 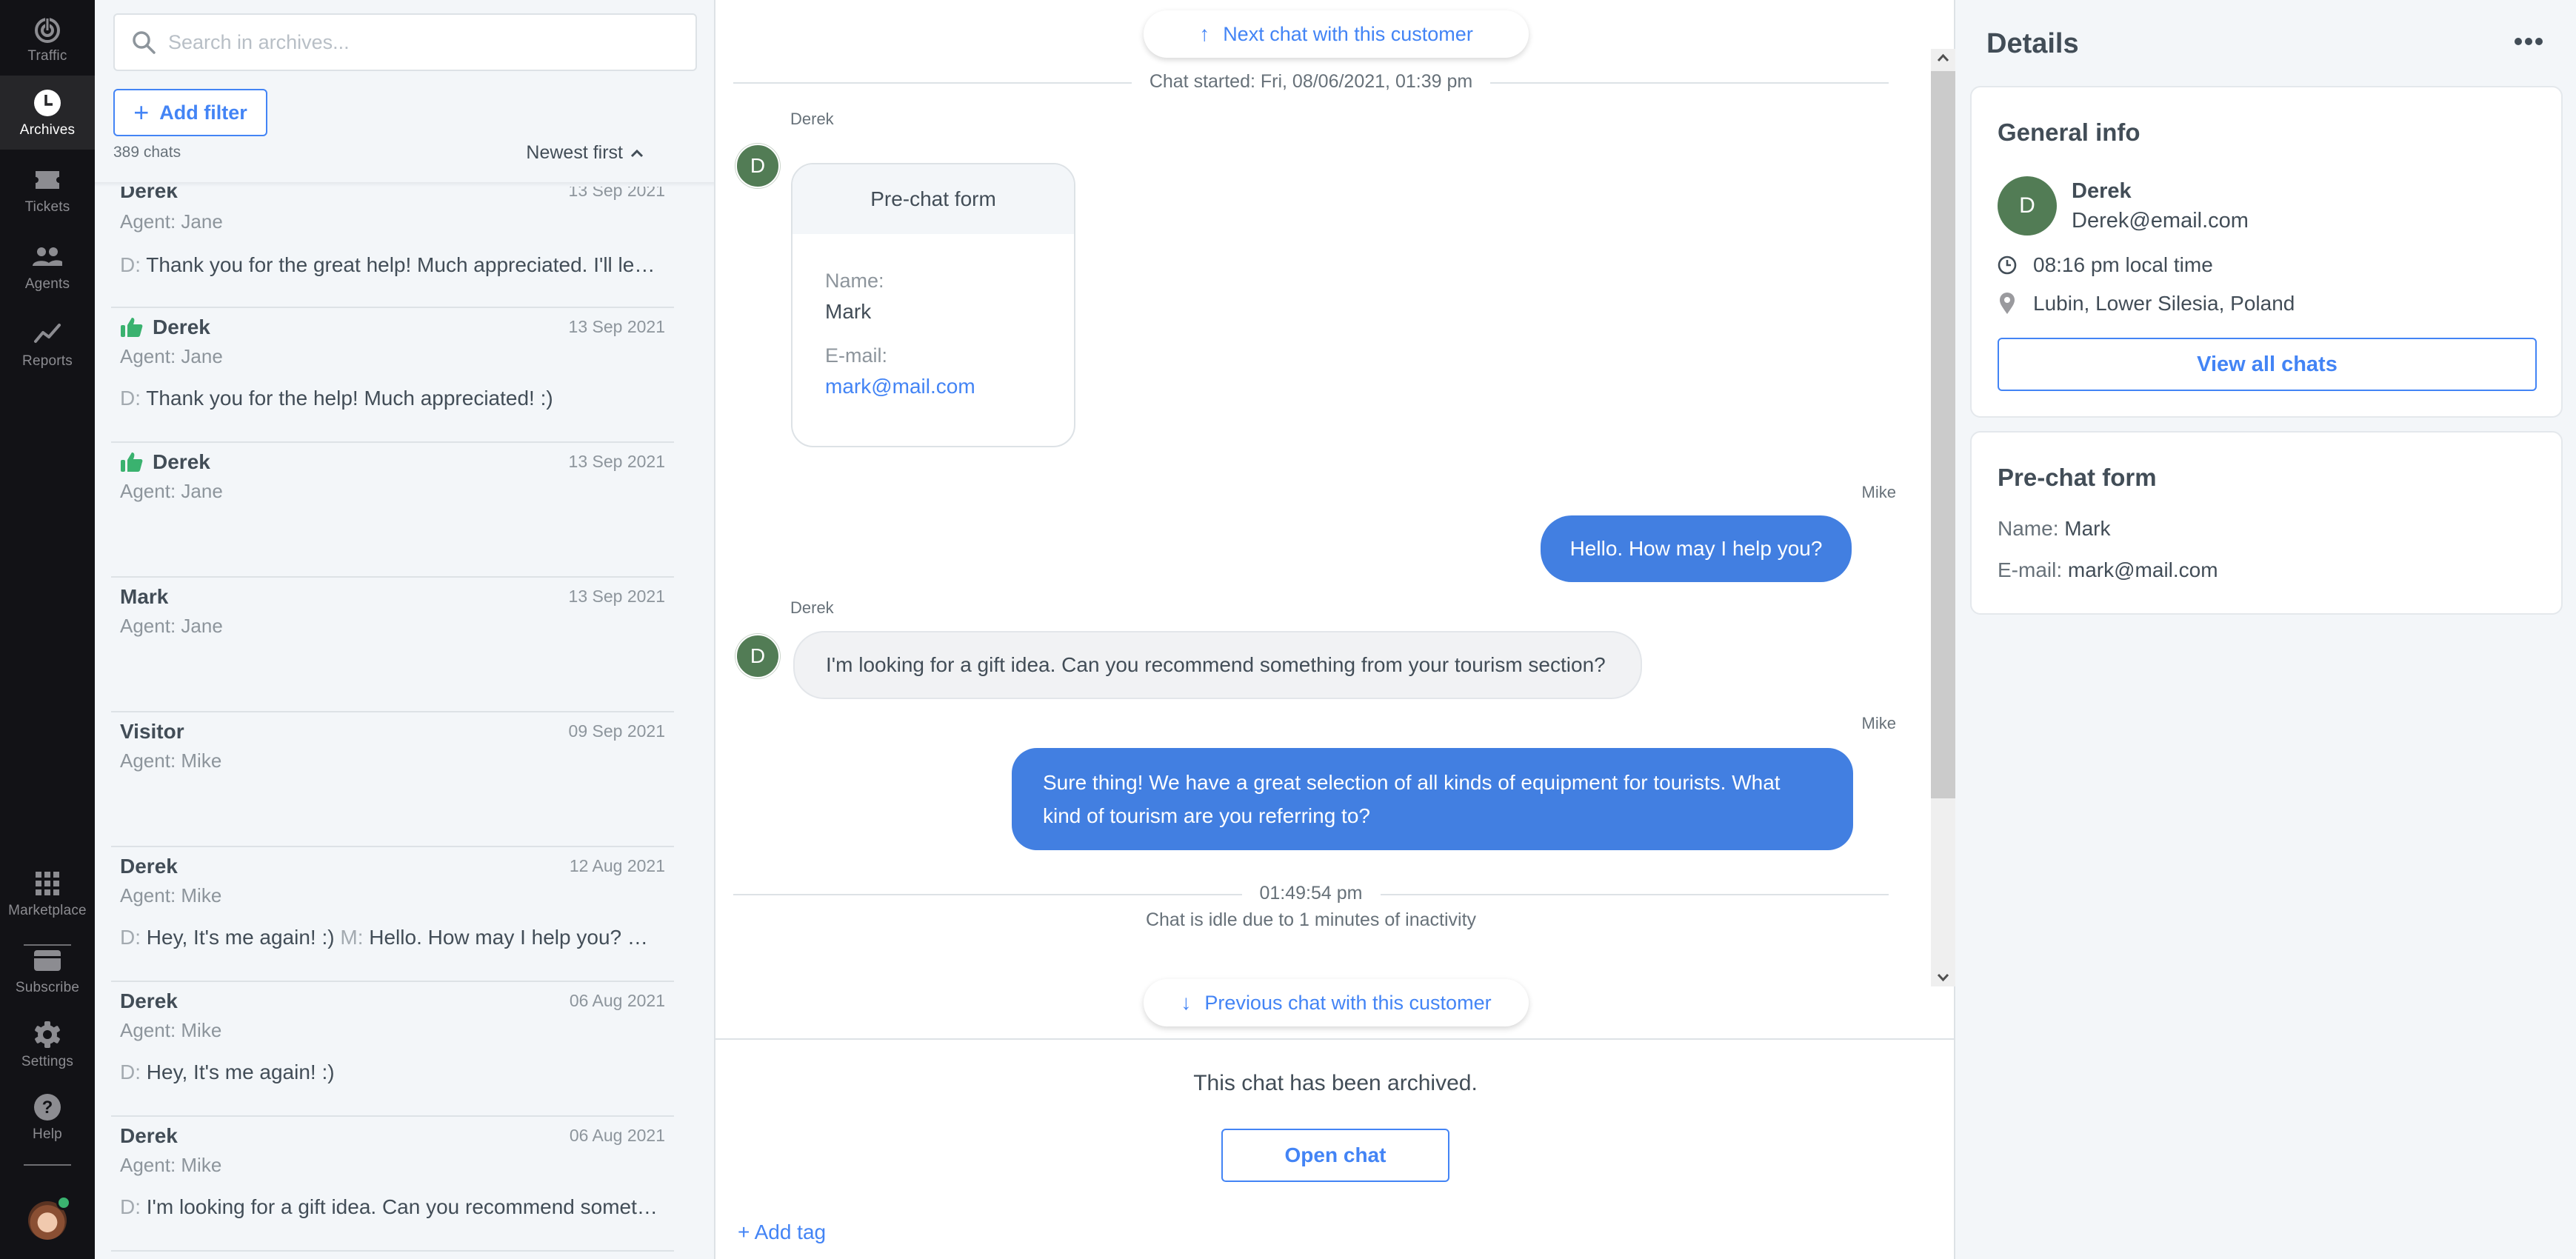 I want to click on previous-chat-button: ↓ Previous chat with this customer, so click(x=1336, y=1003).